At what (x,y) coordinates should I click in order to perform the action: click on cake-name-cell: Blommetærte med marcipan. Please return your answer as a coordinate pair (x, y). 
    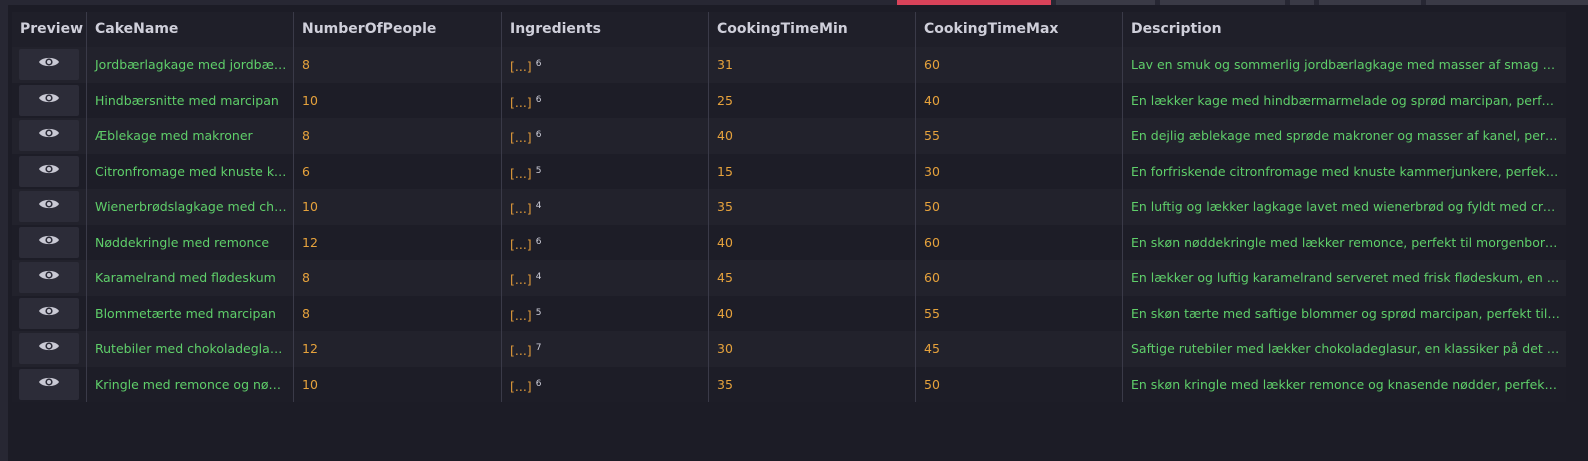
    Looking at the image, I should click on (190, 313).